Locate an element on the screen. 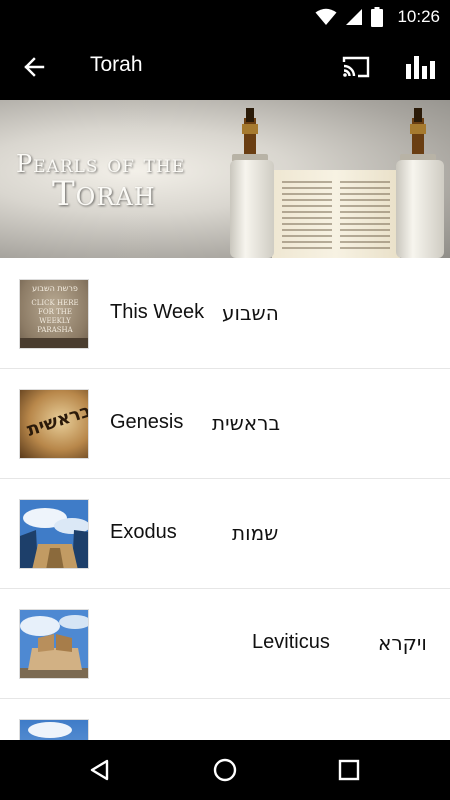  thumb-line-3: WEEKLY is located at coordinates (55, 321).